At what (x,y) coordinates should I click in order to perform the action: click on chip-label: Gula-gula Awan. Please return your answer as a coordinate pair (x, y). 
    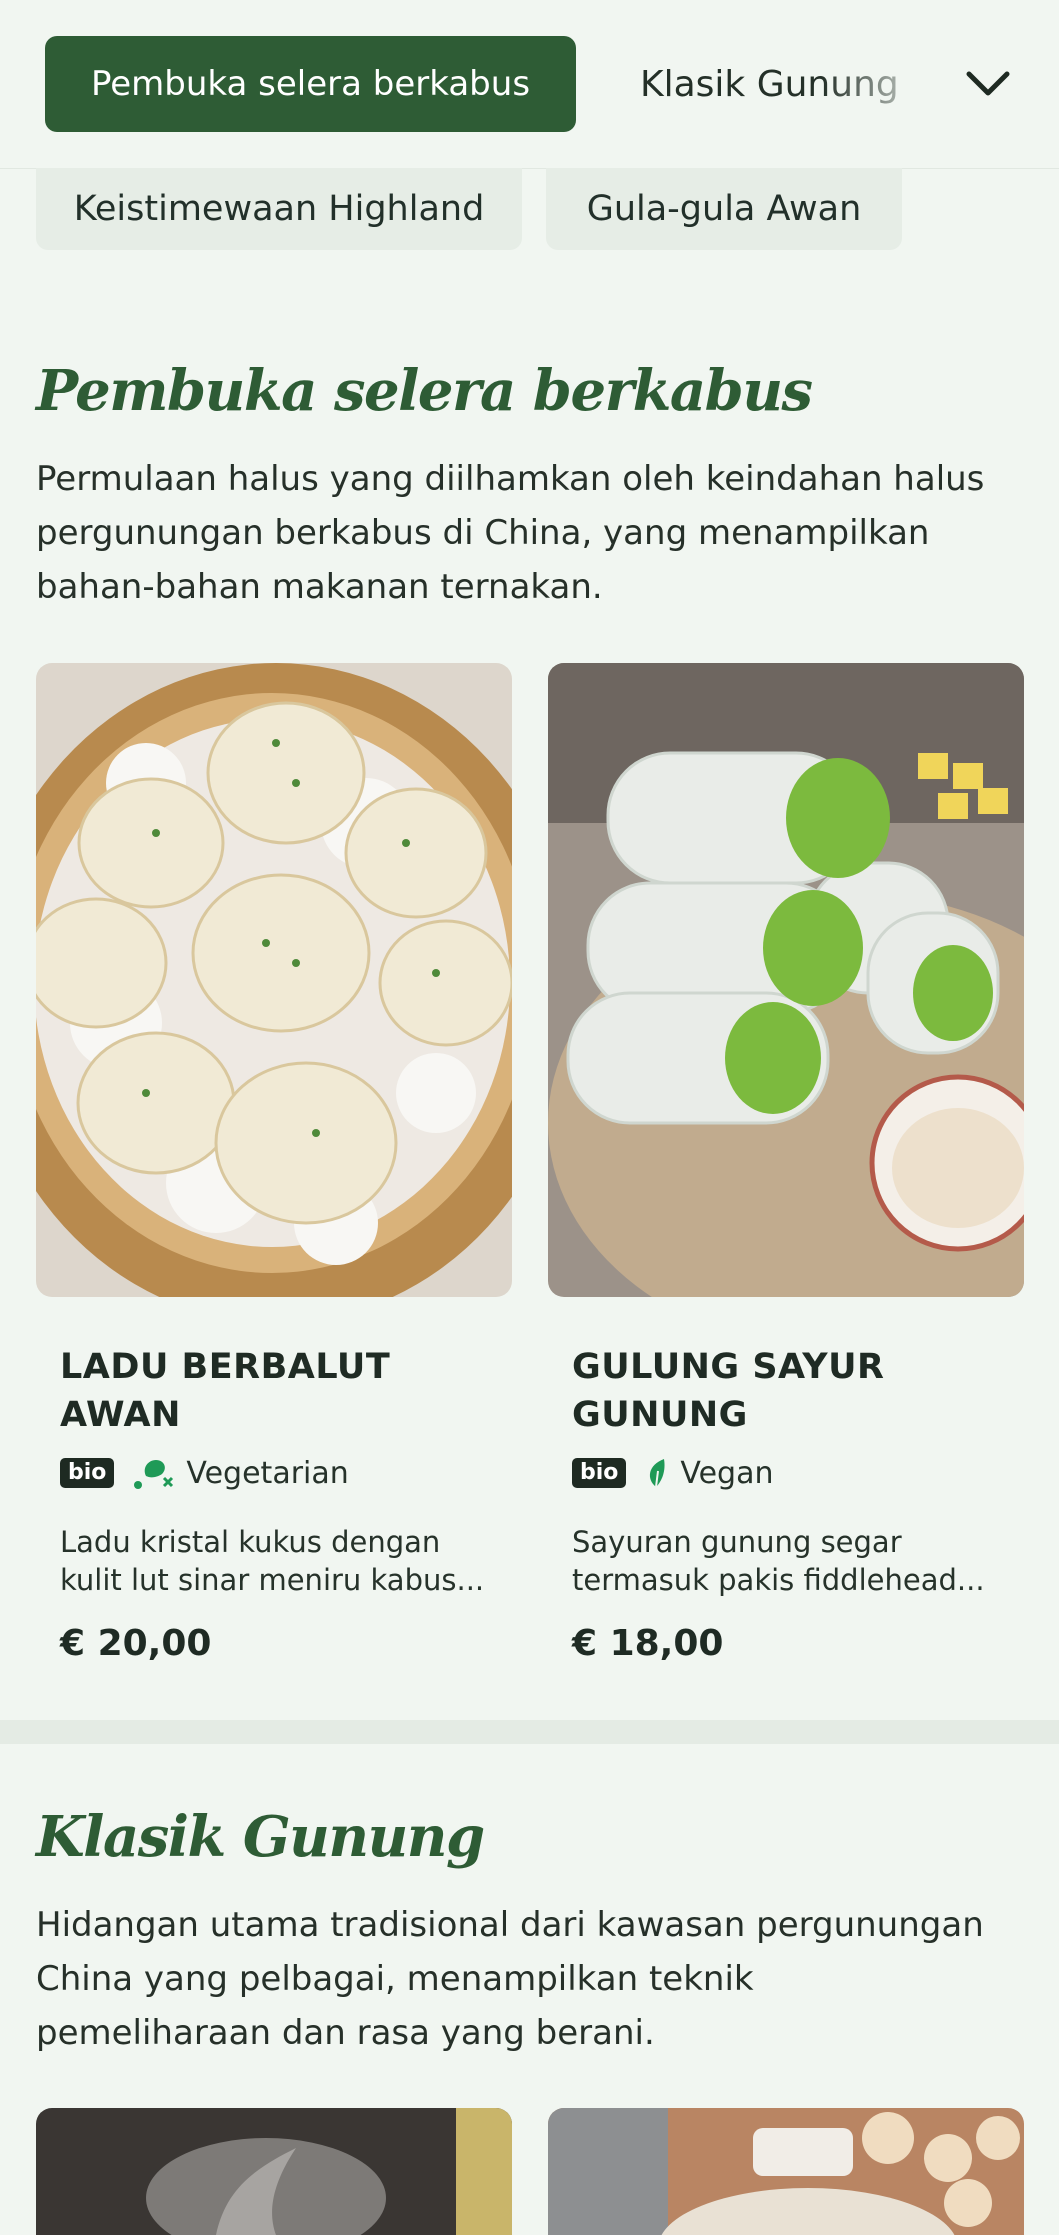
    Looking at the image, I should click on (724, 209).